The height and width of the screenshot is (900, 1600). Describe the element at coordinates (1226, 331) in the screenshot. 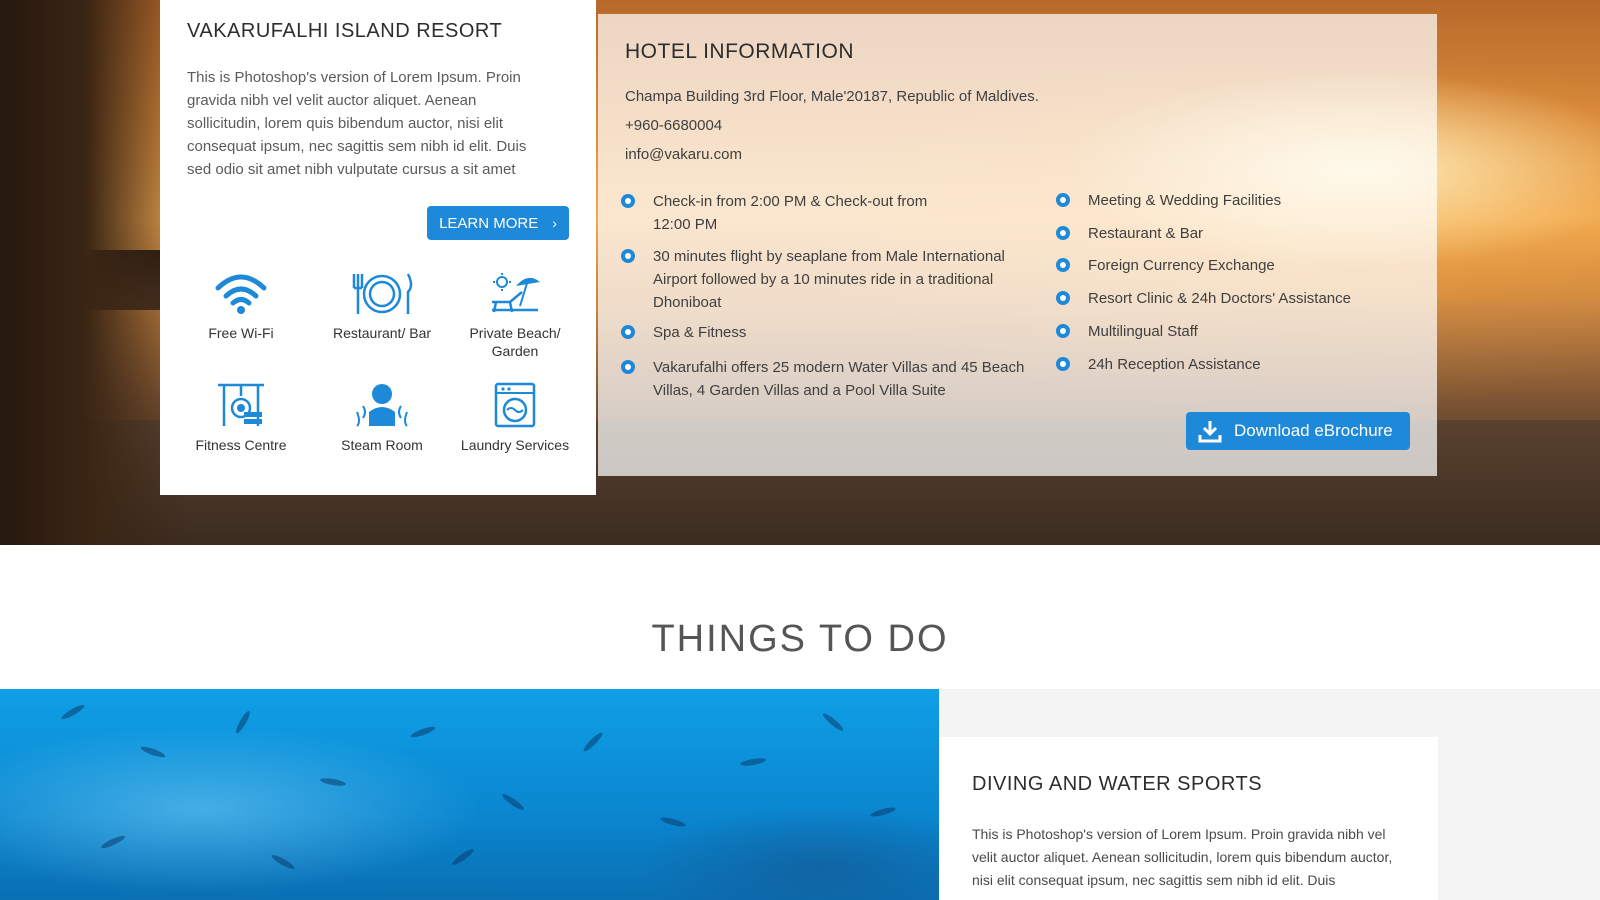

I see `info-list-item: Multilingual Staff` at that location.